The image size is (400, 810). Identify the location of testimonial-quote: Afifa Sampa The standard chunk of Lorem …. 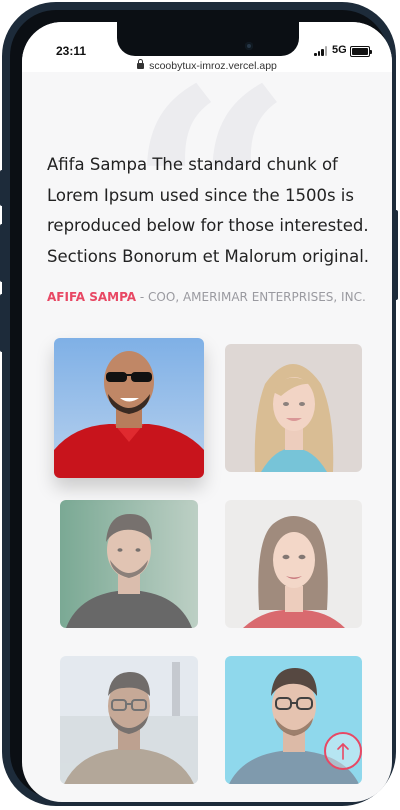
(208, 210).